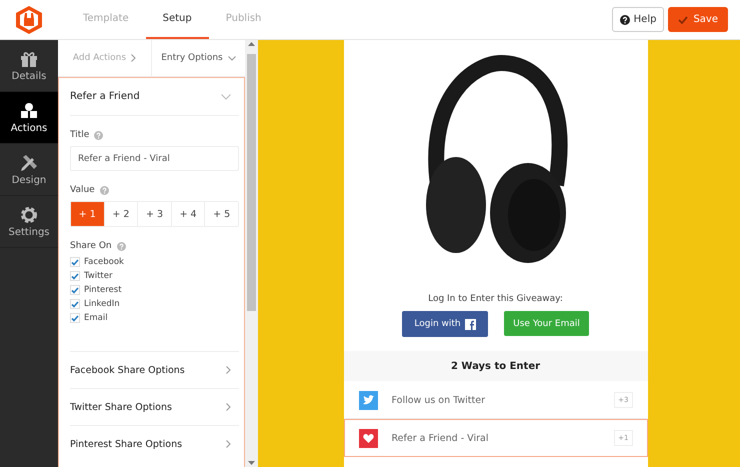  I want to click on checkbox-label: Facebook, so click(104, 262).